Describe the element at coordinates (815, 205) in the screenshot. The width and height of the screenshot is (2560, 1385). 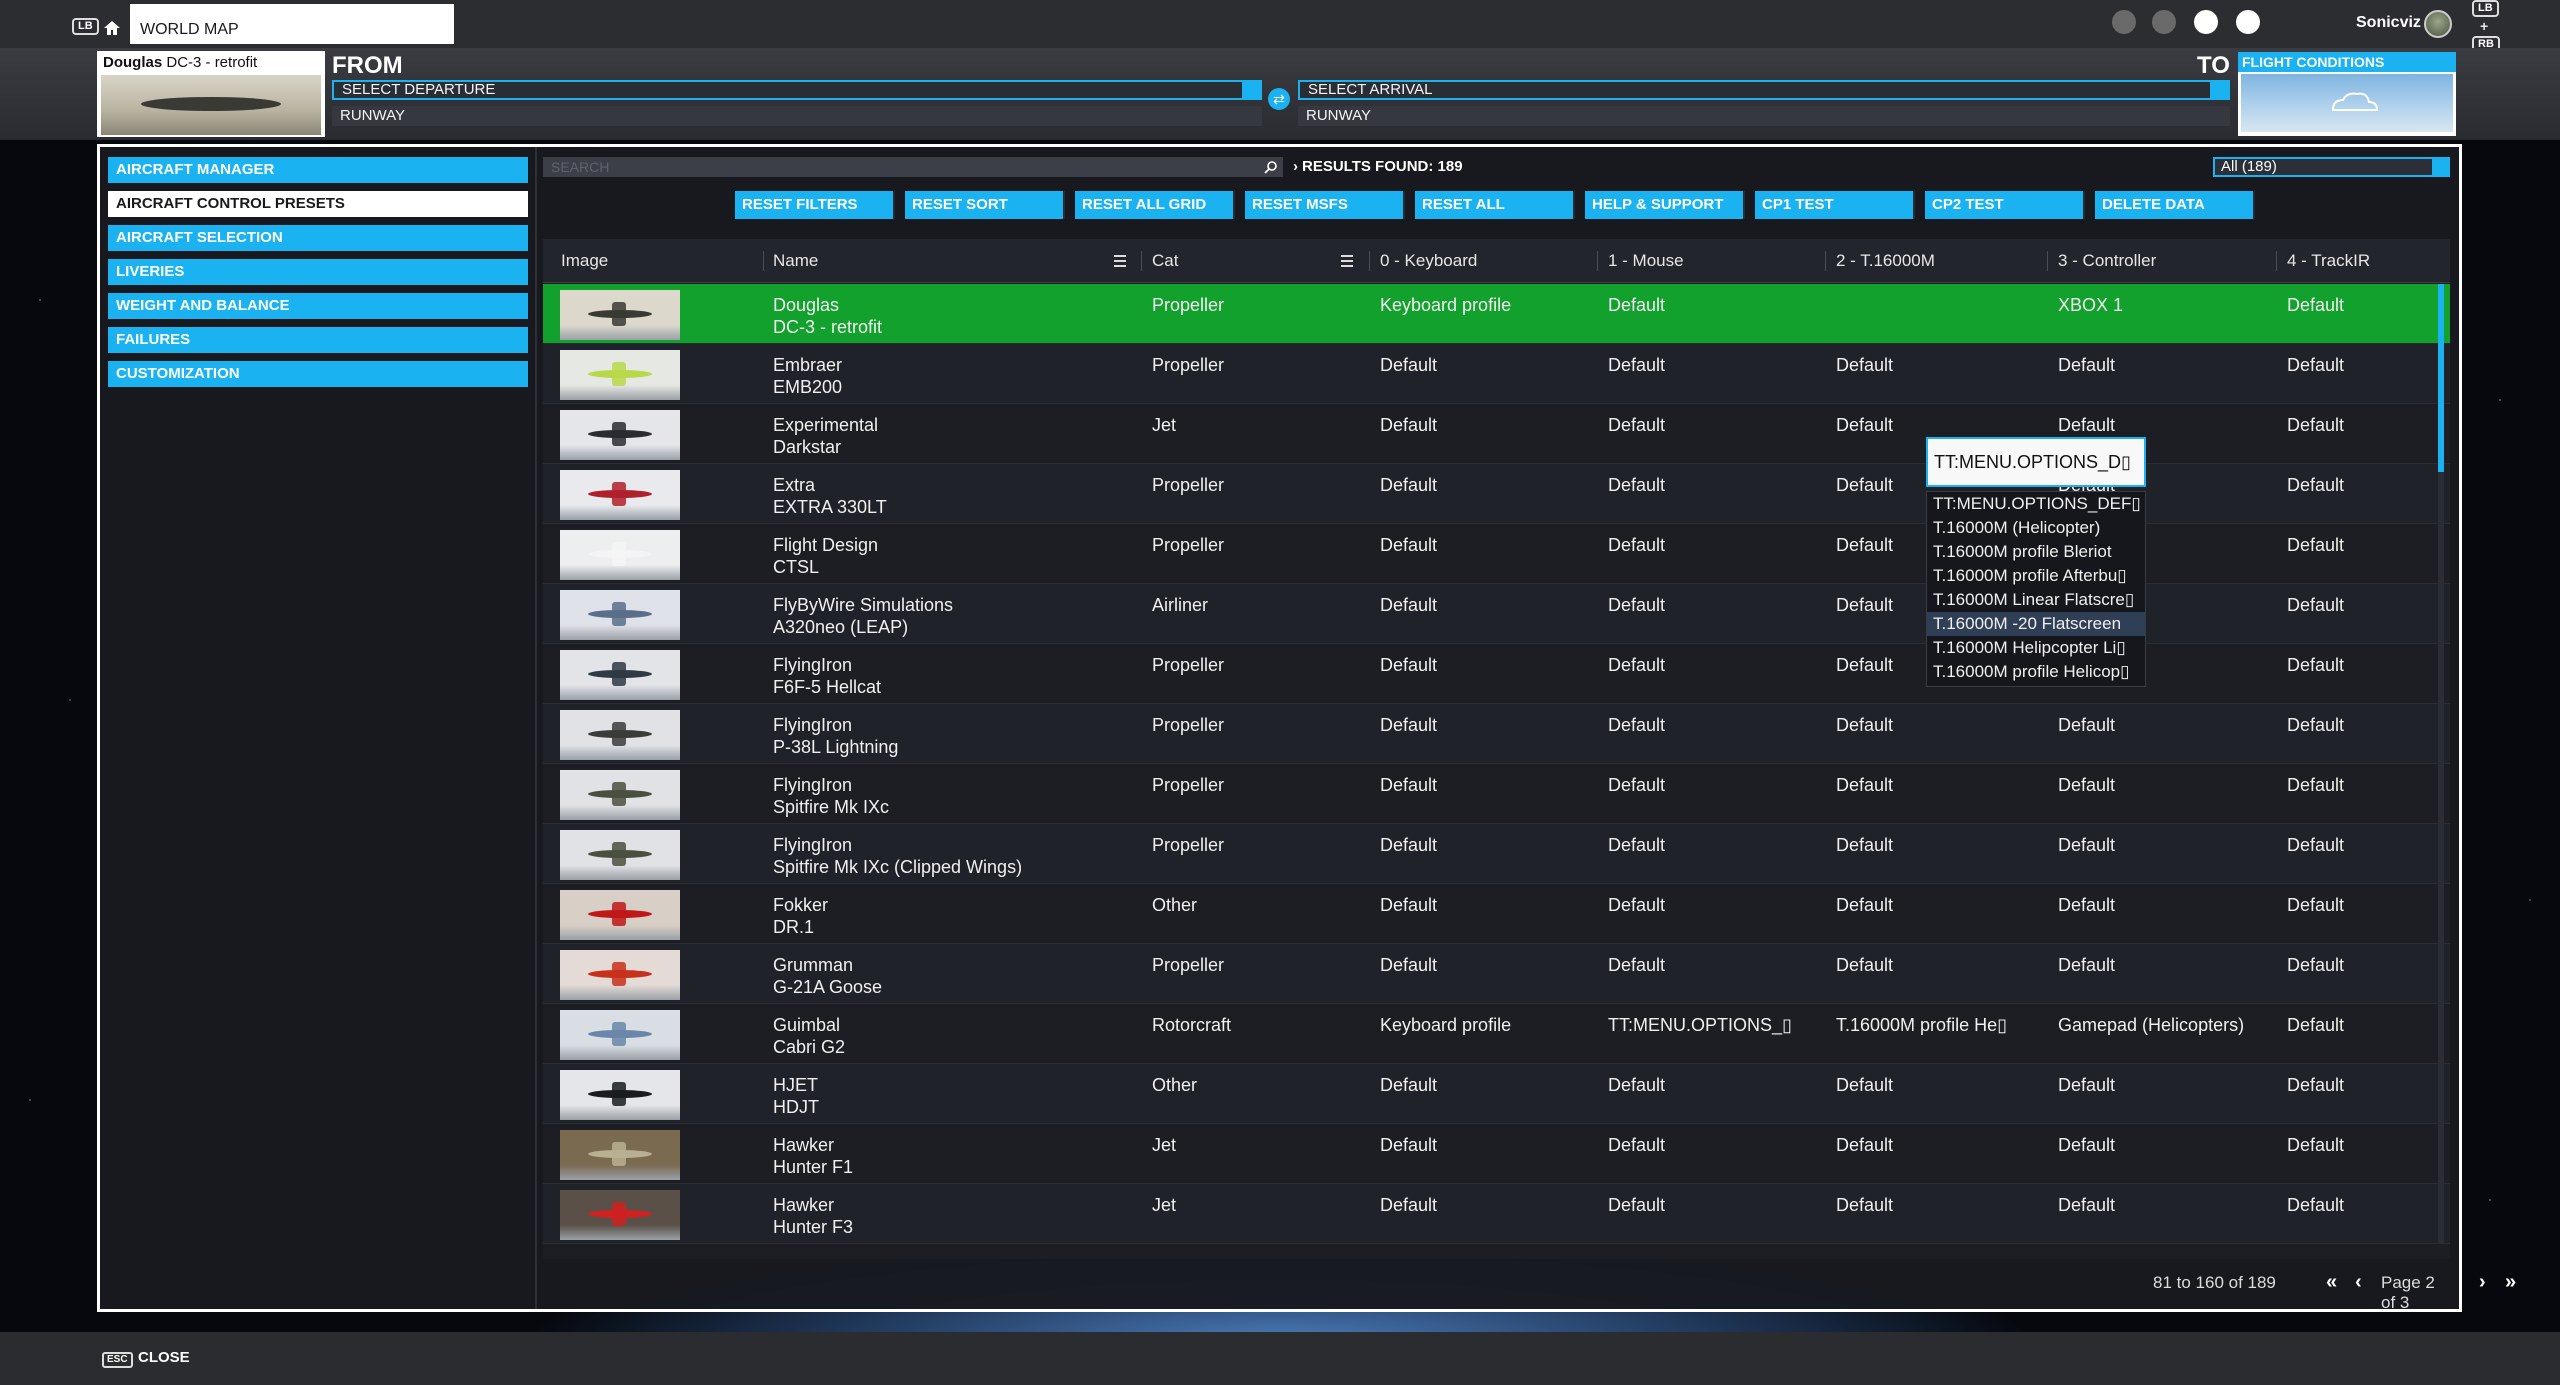
I see `reset-filters-button: RESET FILTERS` at that location.